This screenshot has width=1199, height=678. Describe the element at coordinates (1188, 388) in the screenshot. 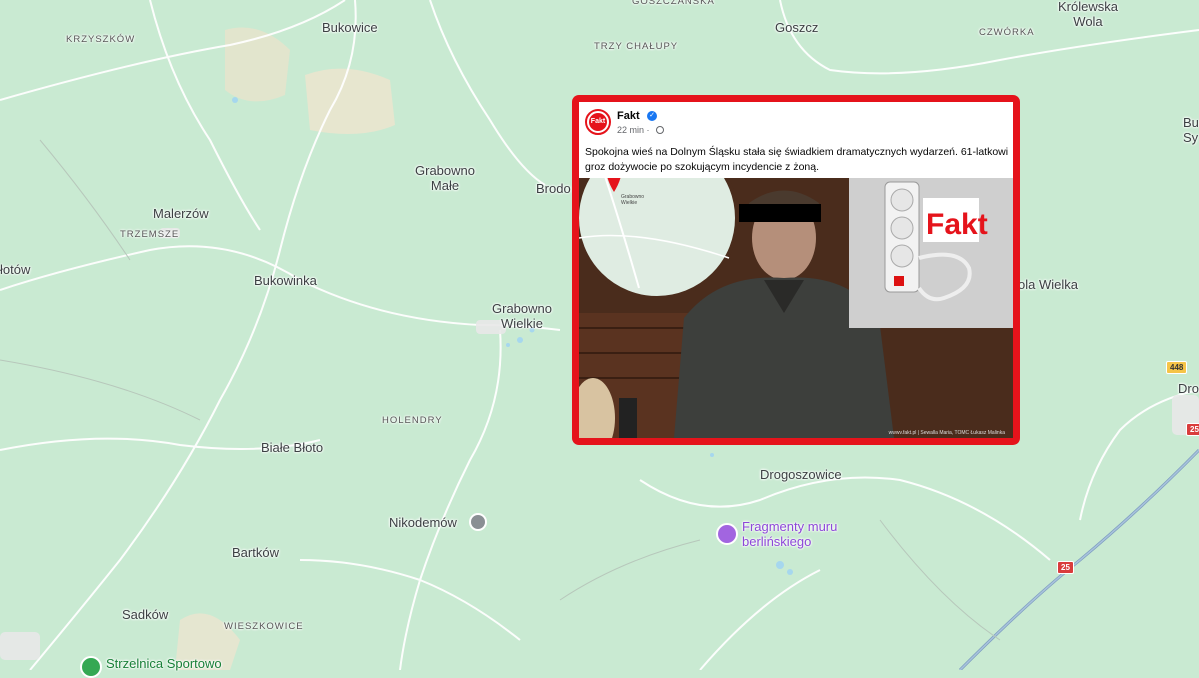

I see `place-dro: Dro` at that location.